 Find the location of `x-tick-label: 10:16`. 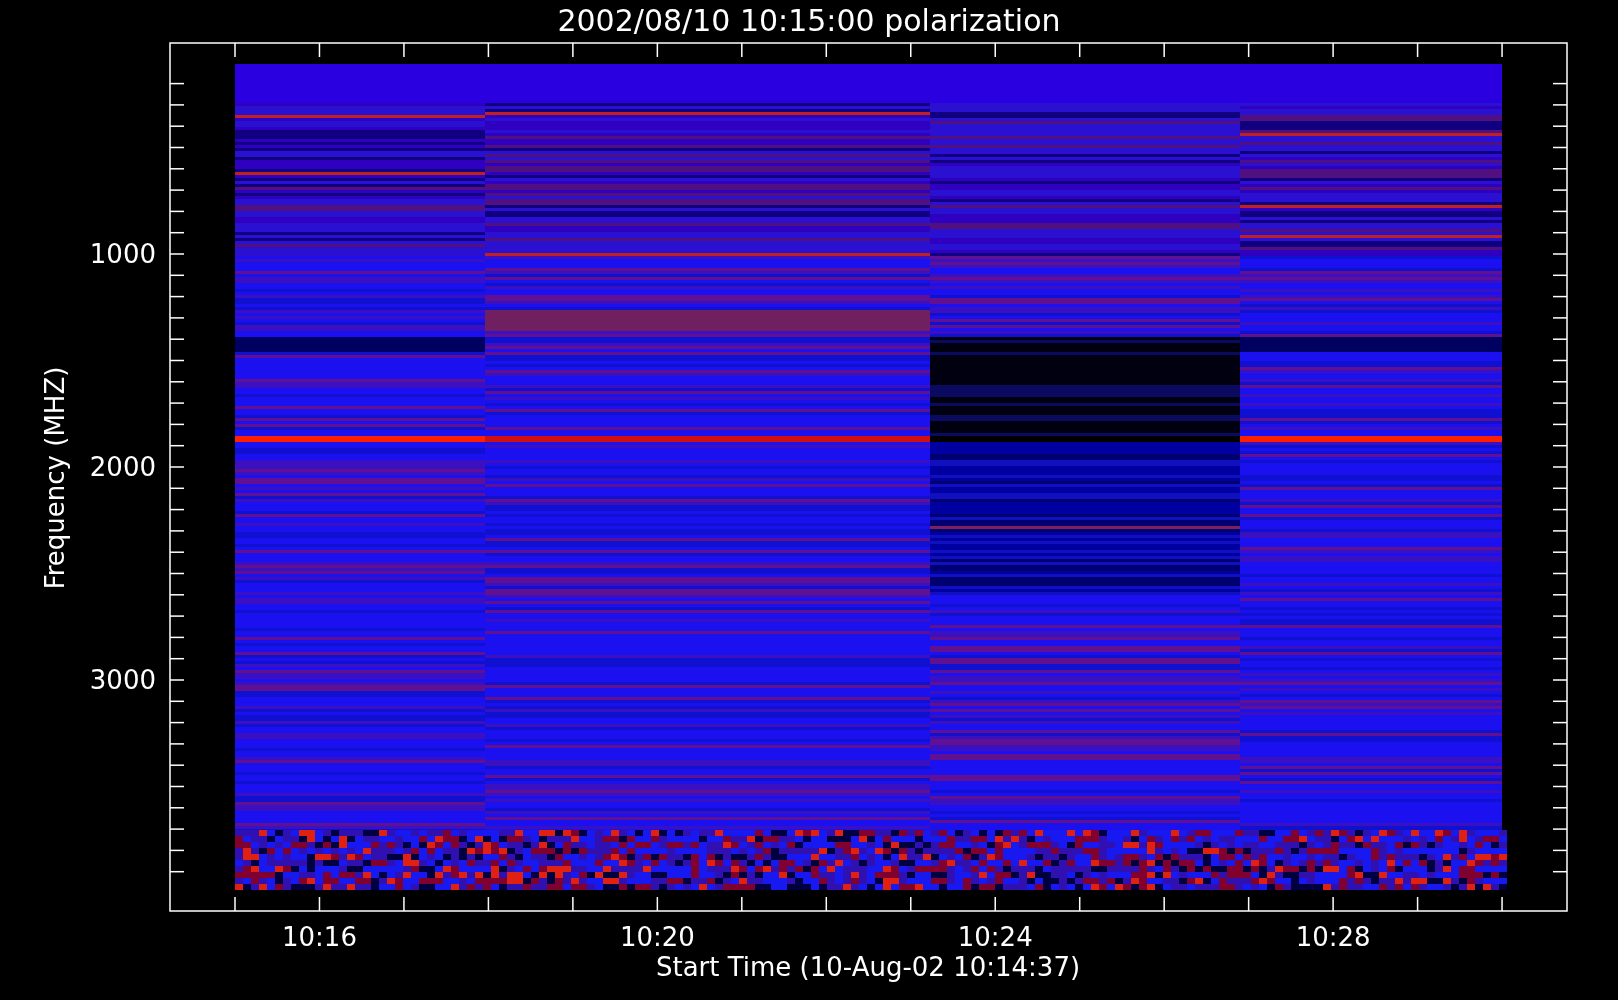

x-tick-label: 10:16 is located at coordinates (319, 937).